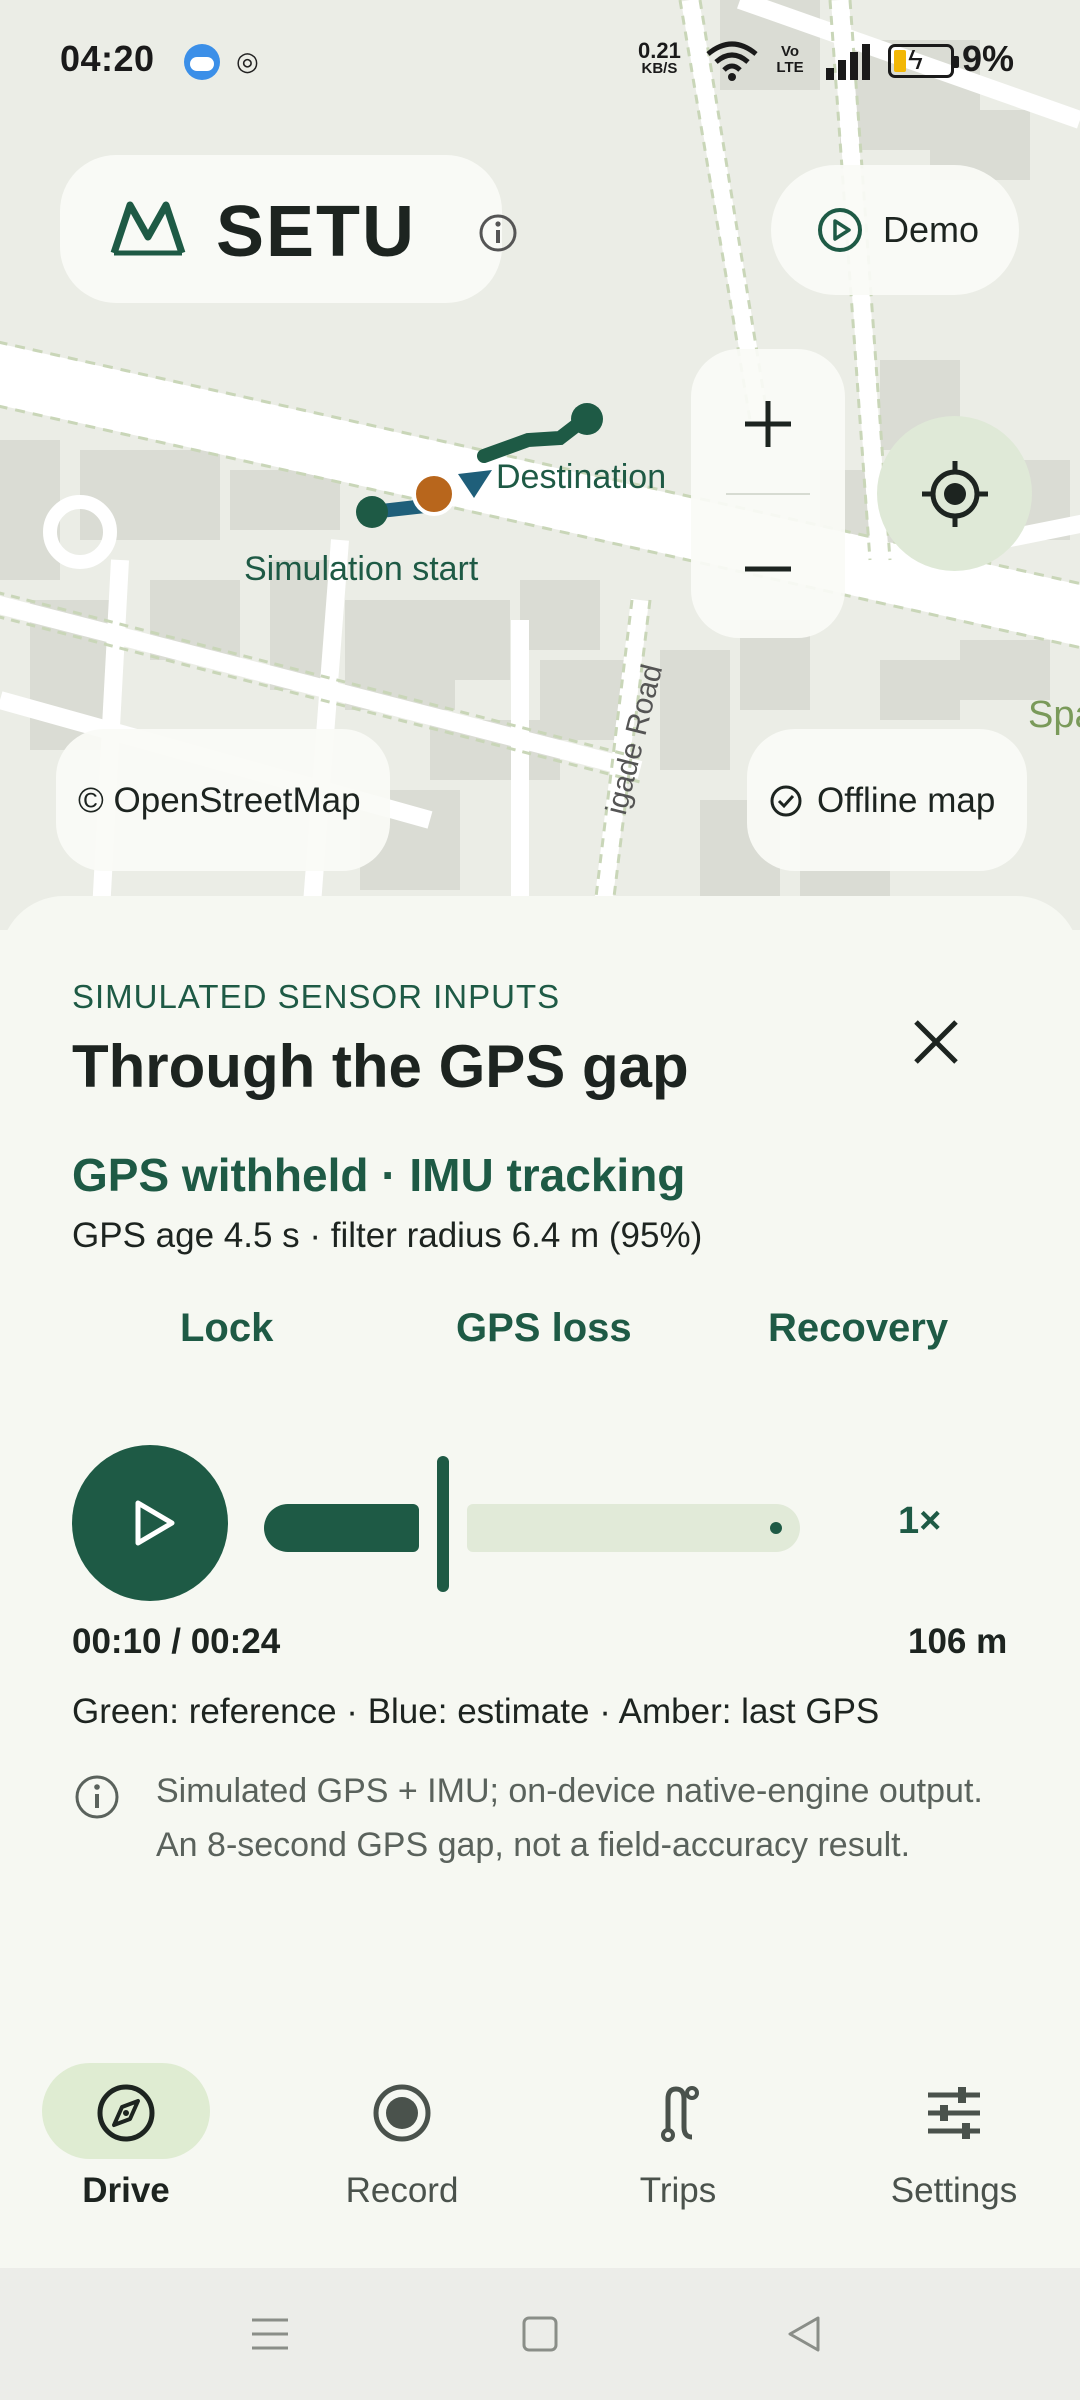  I want to click on offline-map-chip: Offline map, so click(887, 800).